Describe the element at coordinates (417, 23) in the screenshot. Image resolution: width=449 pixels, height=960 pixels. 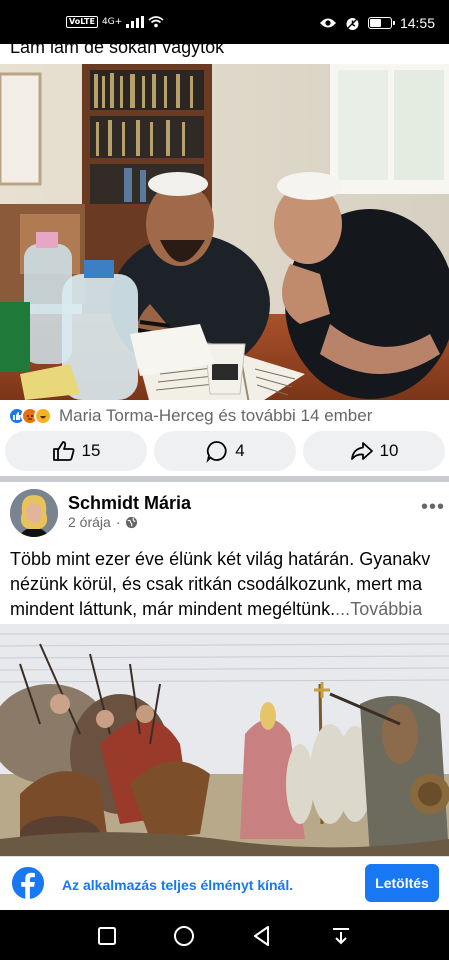
I see `clock: 14:55` at that location.